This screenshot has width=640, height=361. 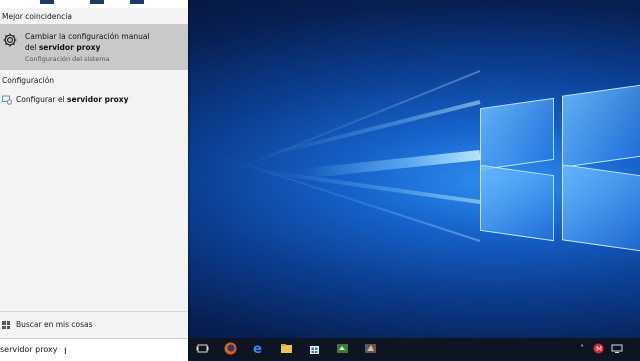 I want to click on settings-result-proxy: Configurar el servidor proxy, so click(x=94, y=101).